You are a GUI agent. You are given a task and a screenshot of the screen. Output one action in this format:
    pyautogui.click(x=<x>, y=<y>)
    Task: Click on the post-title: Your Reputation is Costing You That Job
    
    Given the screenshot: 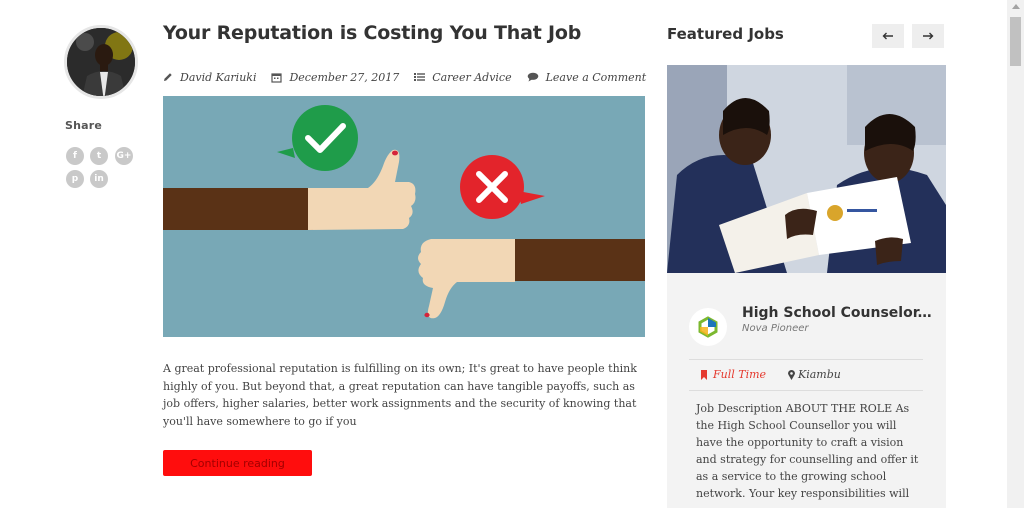 What is the action you would take?
    pyautogui.click(x=372, y=33)
    